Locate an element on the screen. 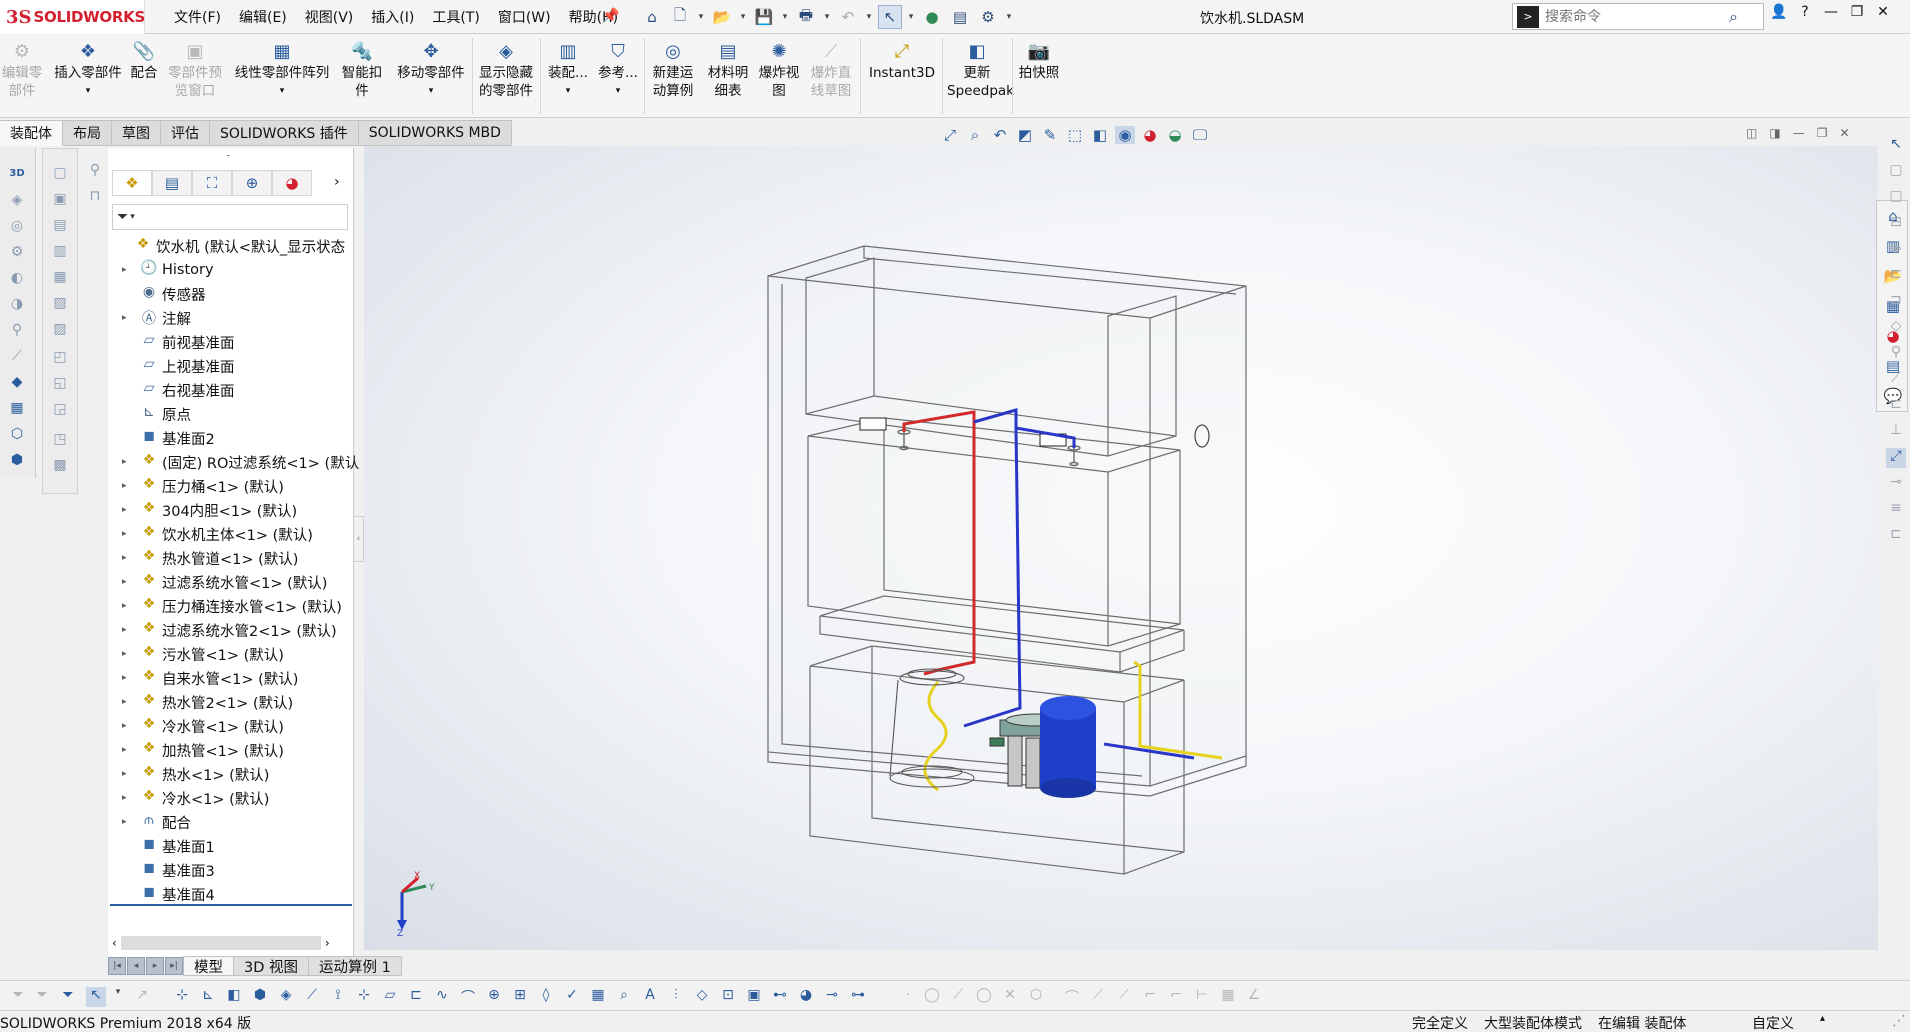 This screenshot has height=1032, width=1910. toolbox-item-icon: ▦ is located at coordinates (17, 410).